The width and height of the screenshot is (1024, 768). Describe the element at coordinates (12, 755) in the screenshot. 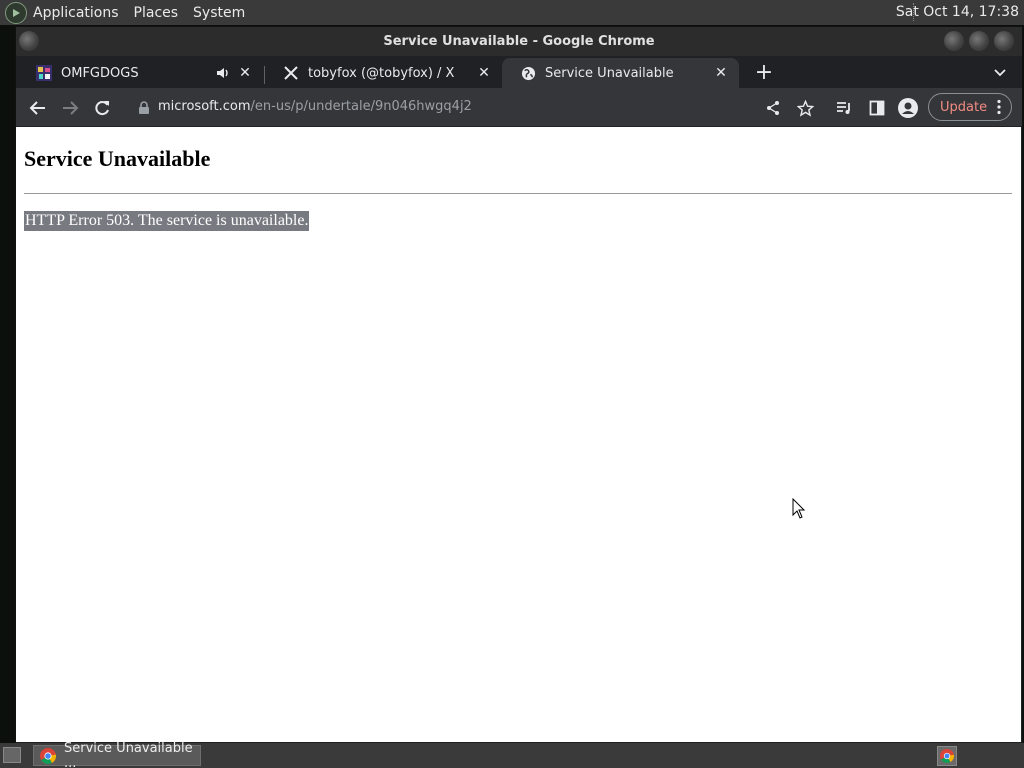

I see `show-desktop-icon` at that location.